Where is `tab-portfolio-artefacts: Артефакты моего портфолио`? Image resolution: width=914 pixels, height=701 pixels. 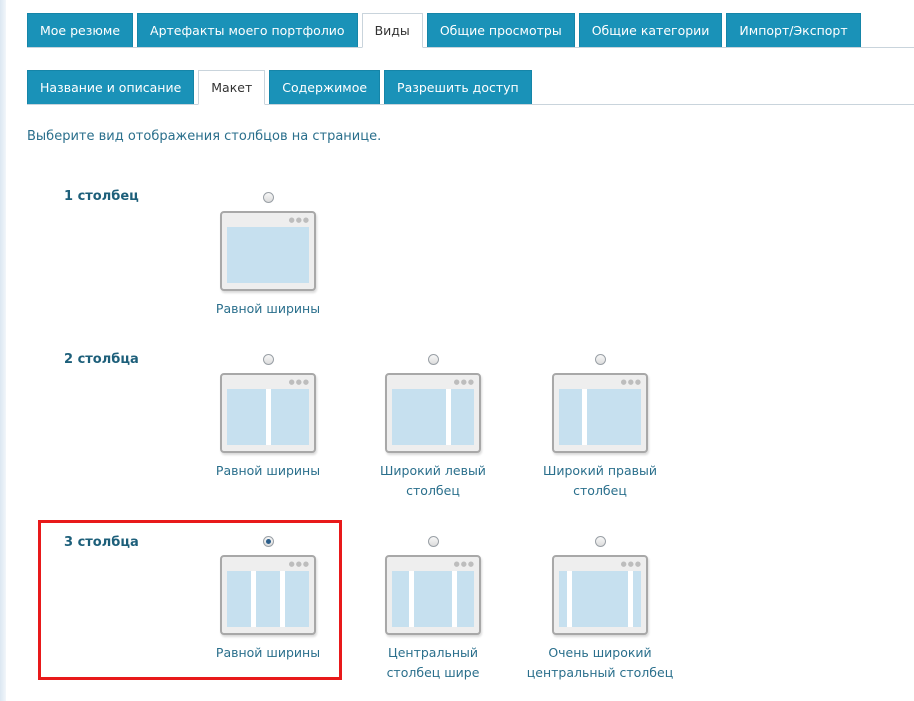
tab-portfolio-artefacts: Артефакты моего портфолио is located at coordinates (247, 30).